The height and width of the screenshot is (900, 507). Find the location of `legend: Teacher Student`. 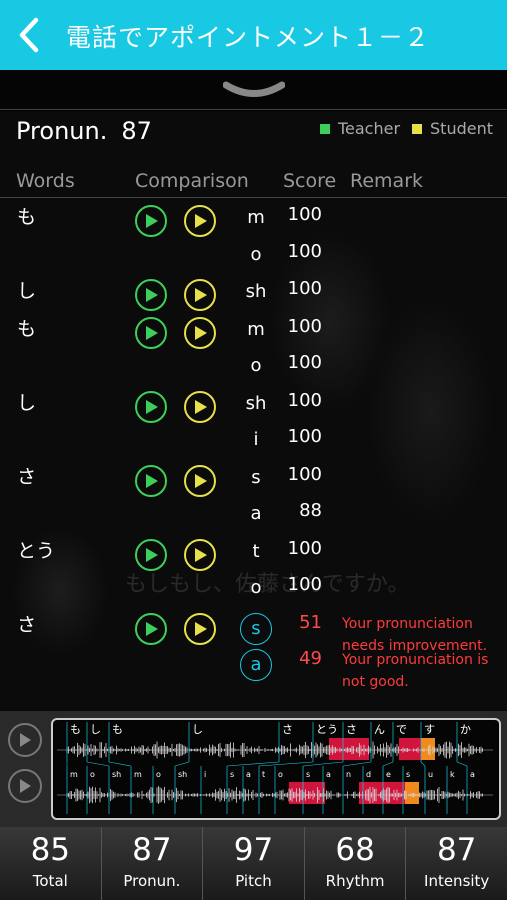

legend: Teacher Student is located at coordinates (400, 128).